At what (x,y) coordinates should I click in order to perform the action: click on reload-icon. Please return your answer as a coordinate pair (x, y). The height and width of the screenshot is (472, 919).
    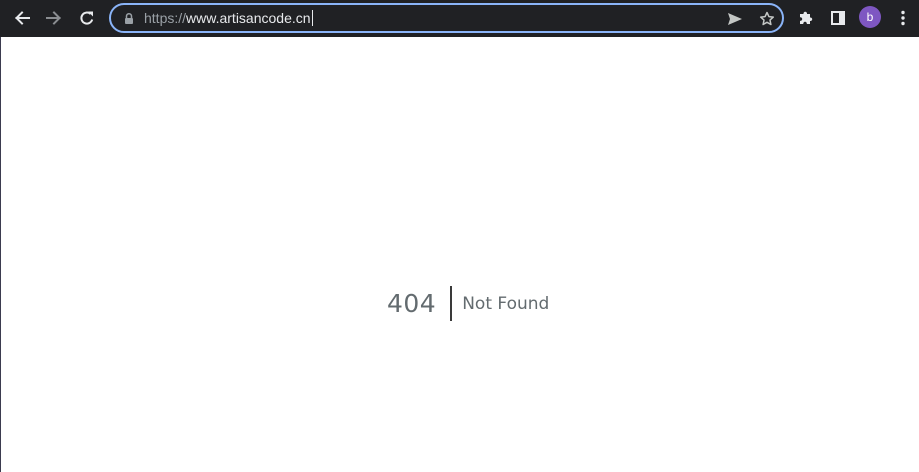
    Looking at the image, I should click on (87, 18).